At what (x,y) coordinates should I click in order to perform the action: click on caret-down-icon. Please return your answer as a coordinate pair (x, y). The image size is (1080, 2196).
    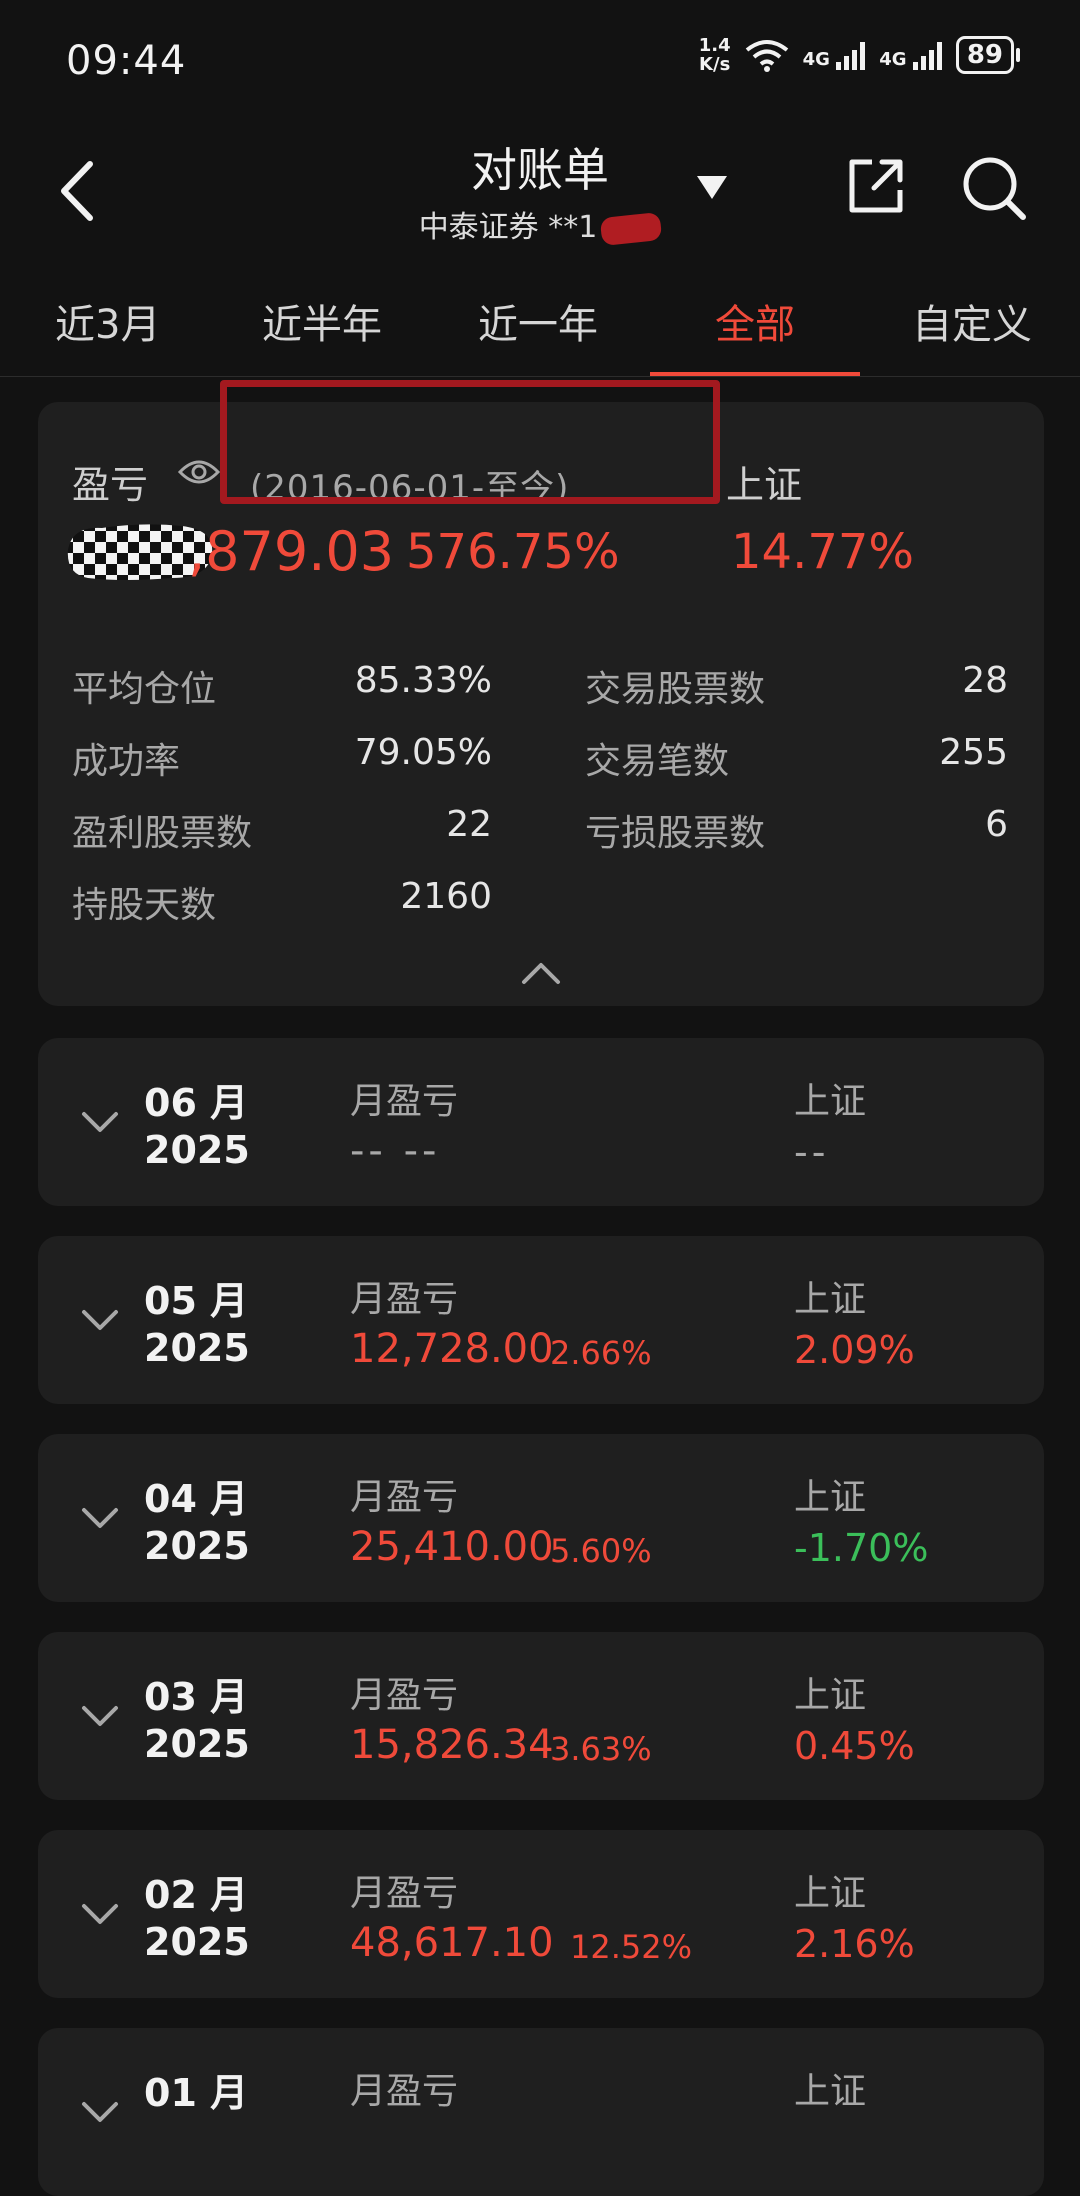
    Looking at the image, I should click on (712, 187).